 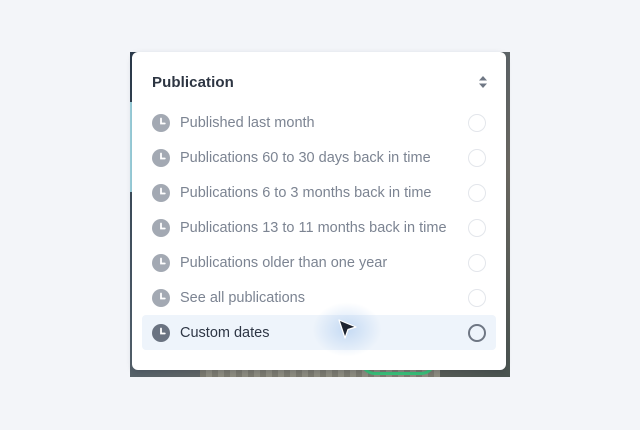 I want to click on option-label: Publications 6 to 3 months back in time, so click(x=306, y=192).